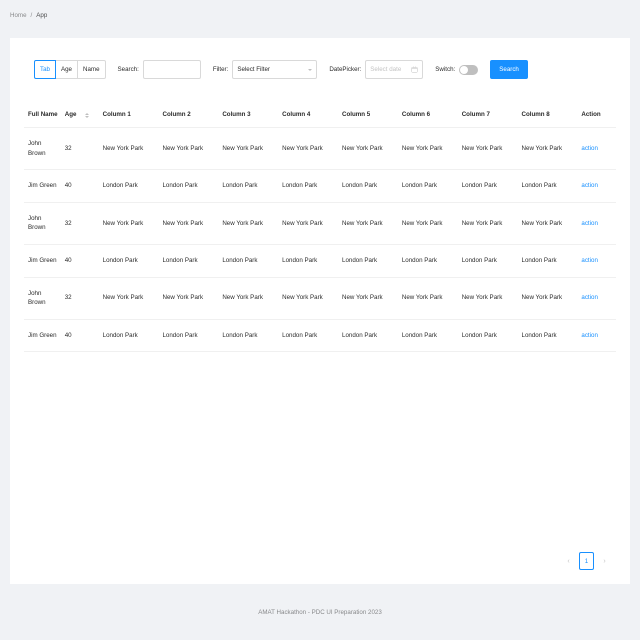 The width and height of the screenshot is (640, 640). I want to click on column-header-action: Action, so click(596, 114).